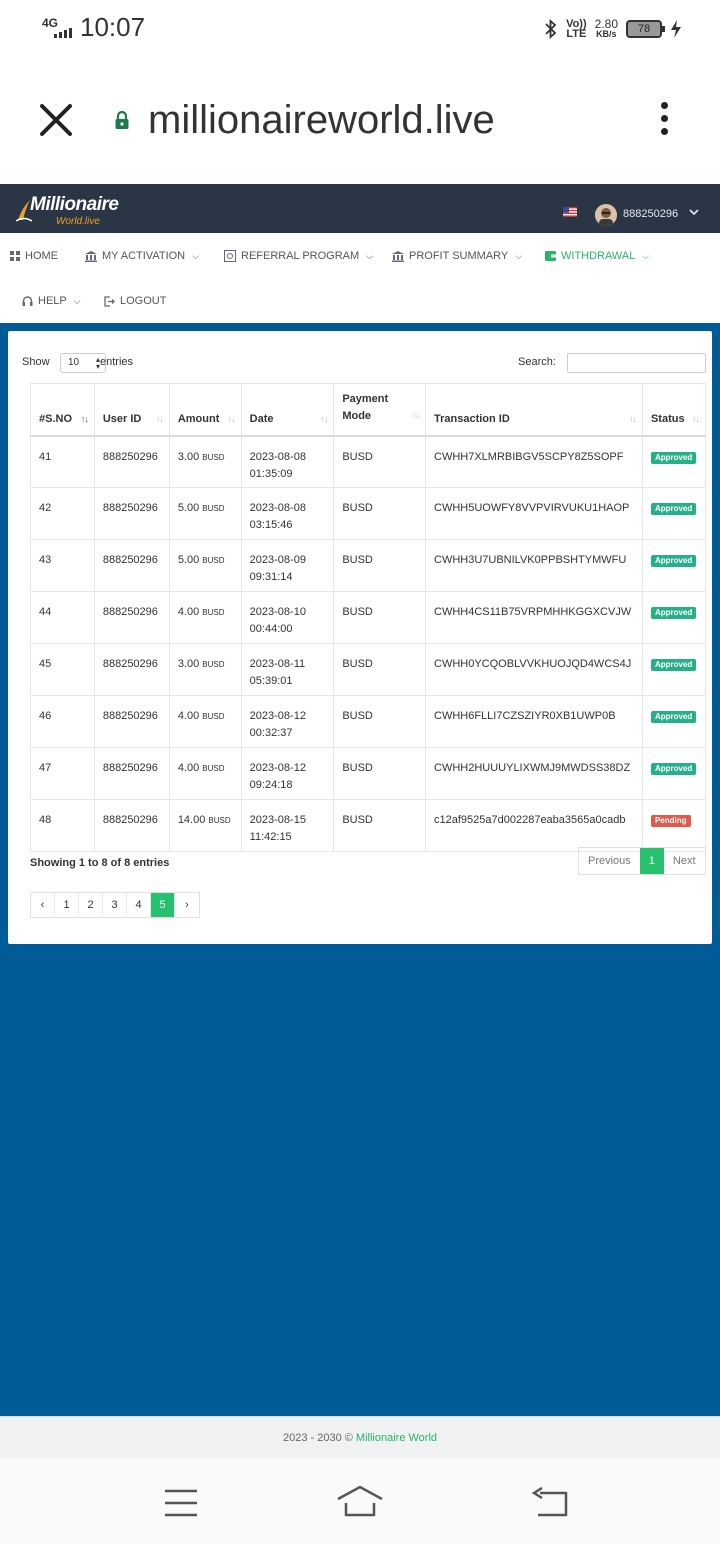 This screenshot has width=720, height=1544. I want to click on col-amount: Amount ↑↓, so click(205, 410).